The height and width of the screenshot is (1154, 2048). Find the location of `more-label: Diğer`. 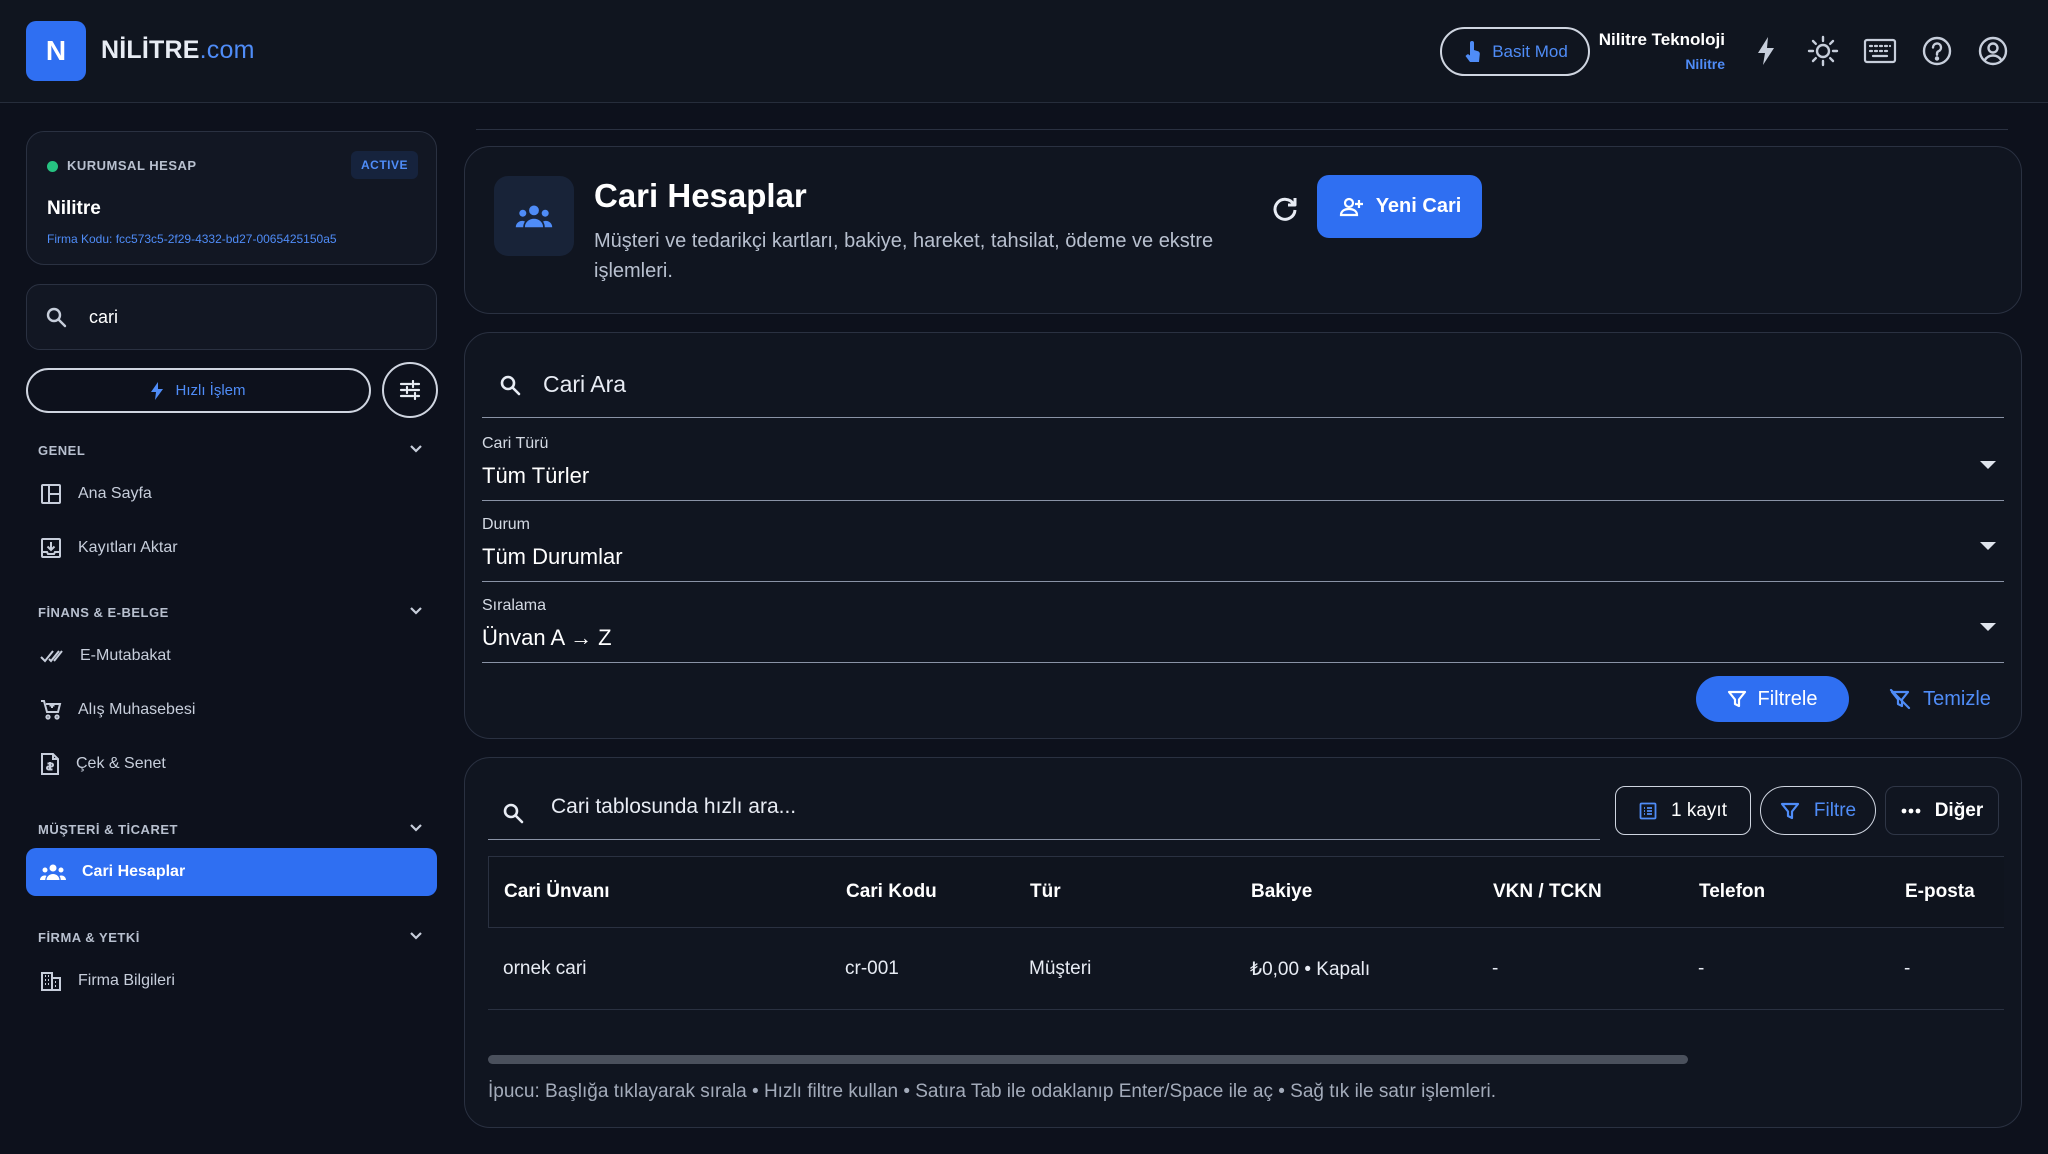

more-label: Diğer is located at coordinates (1959, 810).